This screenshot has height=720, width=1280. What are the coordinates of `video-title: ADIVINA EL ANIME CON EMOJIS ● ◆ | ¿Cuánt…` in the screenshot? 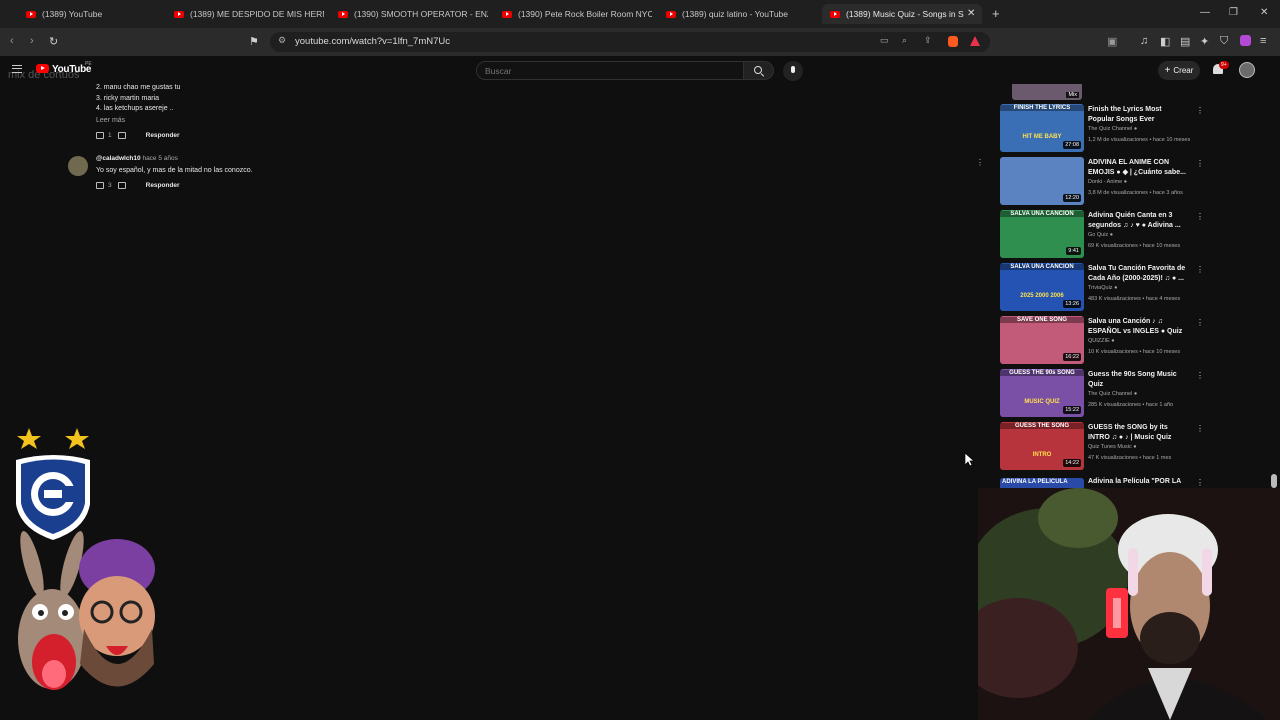 It's located at (1138, 168).